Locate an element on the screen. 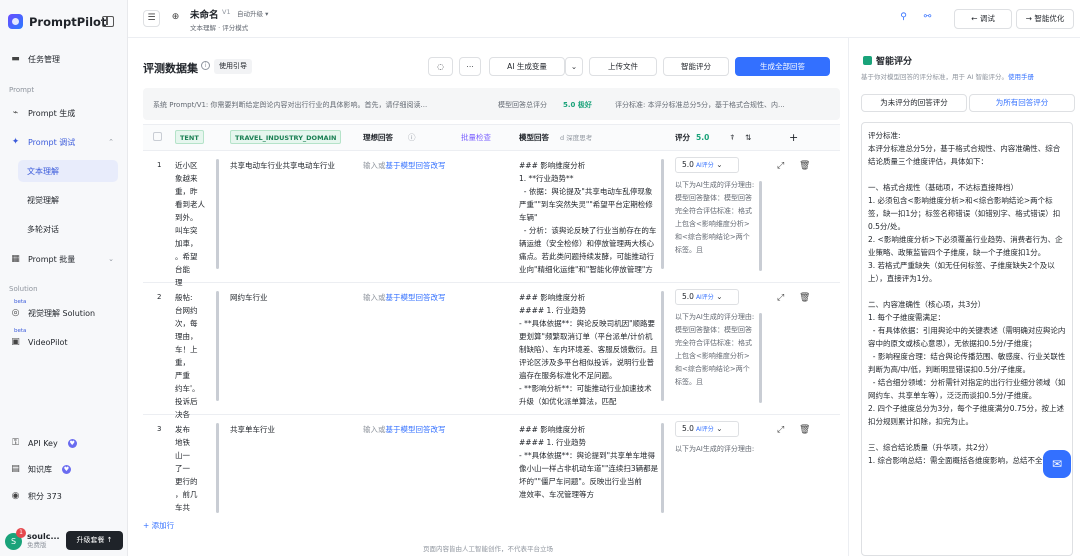 The height and width of the screenshot is (556, 1080). col-header-domain: TRAVEL_INDUSTRY_DOMAIN is located at coordinates (290, 138).